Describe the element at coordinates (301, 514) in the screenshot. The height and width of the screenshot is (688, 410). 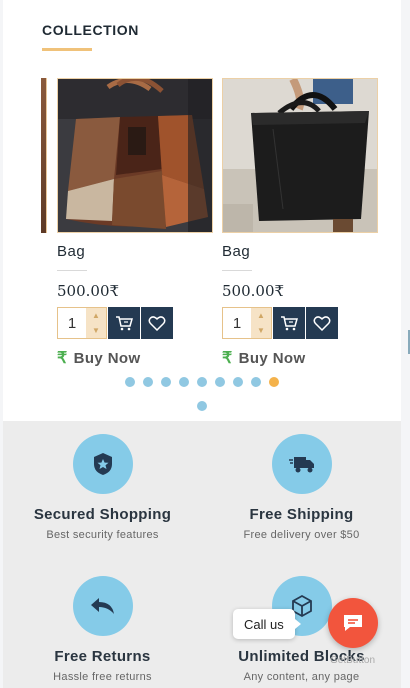
I see `feature-title: Free Shipping` at that location.